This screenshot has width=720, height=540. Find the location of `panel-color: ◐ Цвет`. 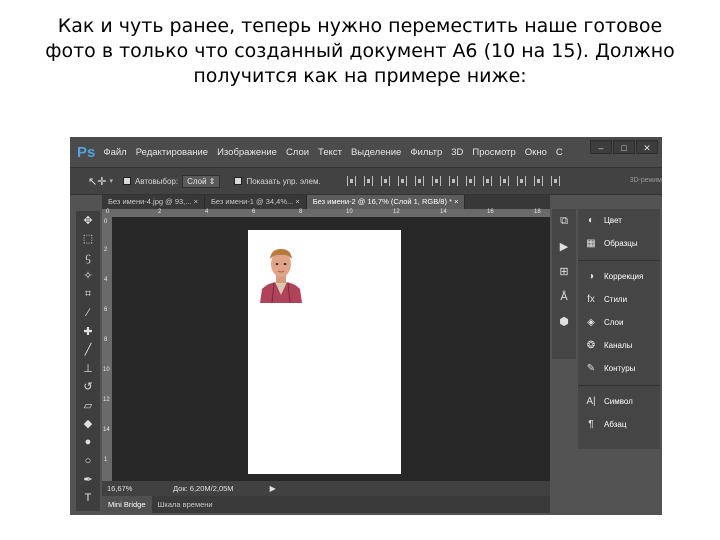

panel-color: ◐ Цвет is located at coordinates (619, 220).